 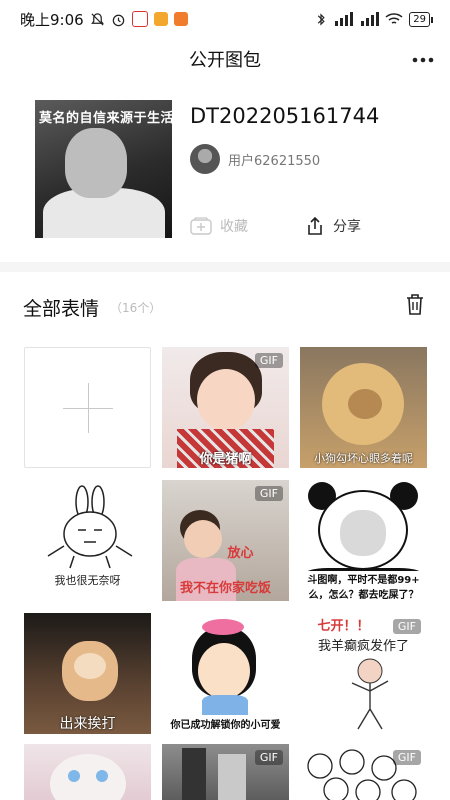 What do you see at coordinates (118, 19) in the screenshot?
I see `alarm-icon` at bounding box center [118, 19].